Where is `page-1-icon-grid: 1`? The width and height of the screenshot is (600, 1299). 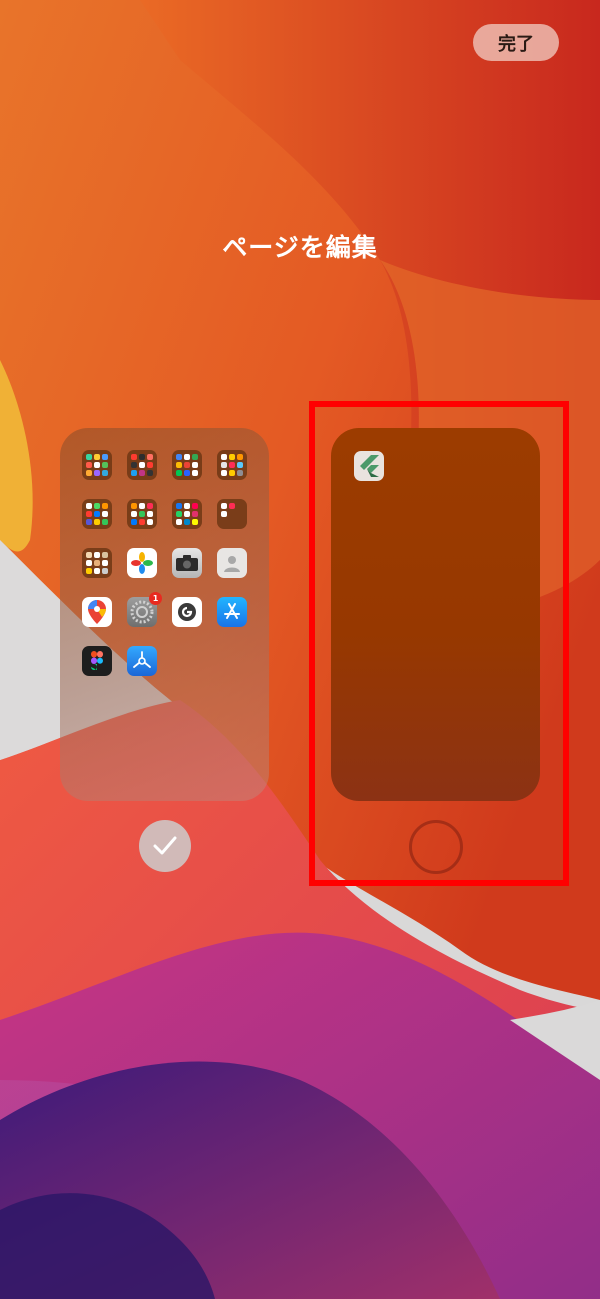 page-1-icon-grid: 1 is located at coordinates (167, 563).